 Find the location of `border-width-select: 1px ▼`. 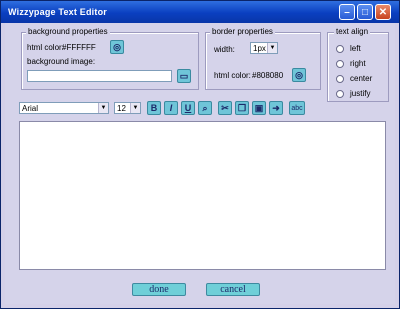

border-width-select: 1px ▼ is located at coordinates (264, 48).